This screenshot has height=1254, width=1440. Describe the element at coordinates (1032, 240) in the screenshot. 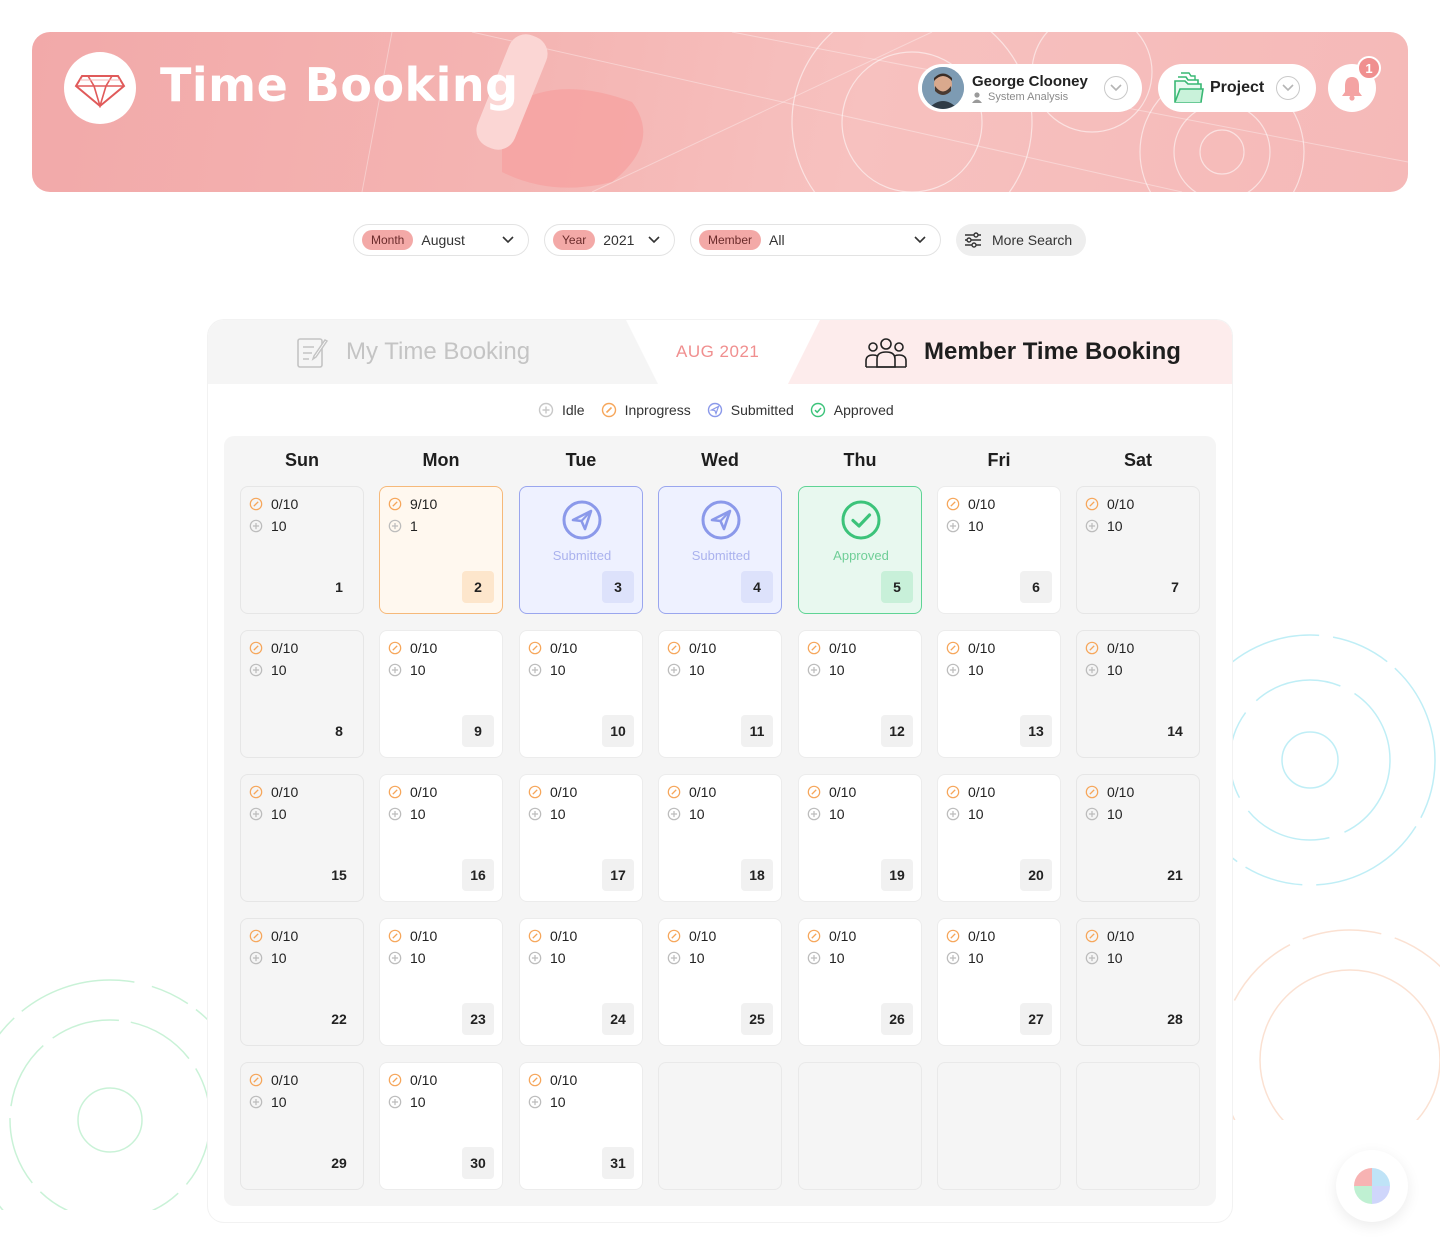

I see `more-search-label: More Search` at that location.